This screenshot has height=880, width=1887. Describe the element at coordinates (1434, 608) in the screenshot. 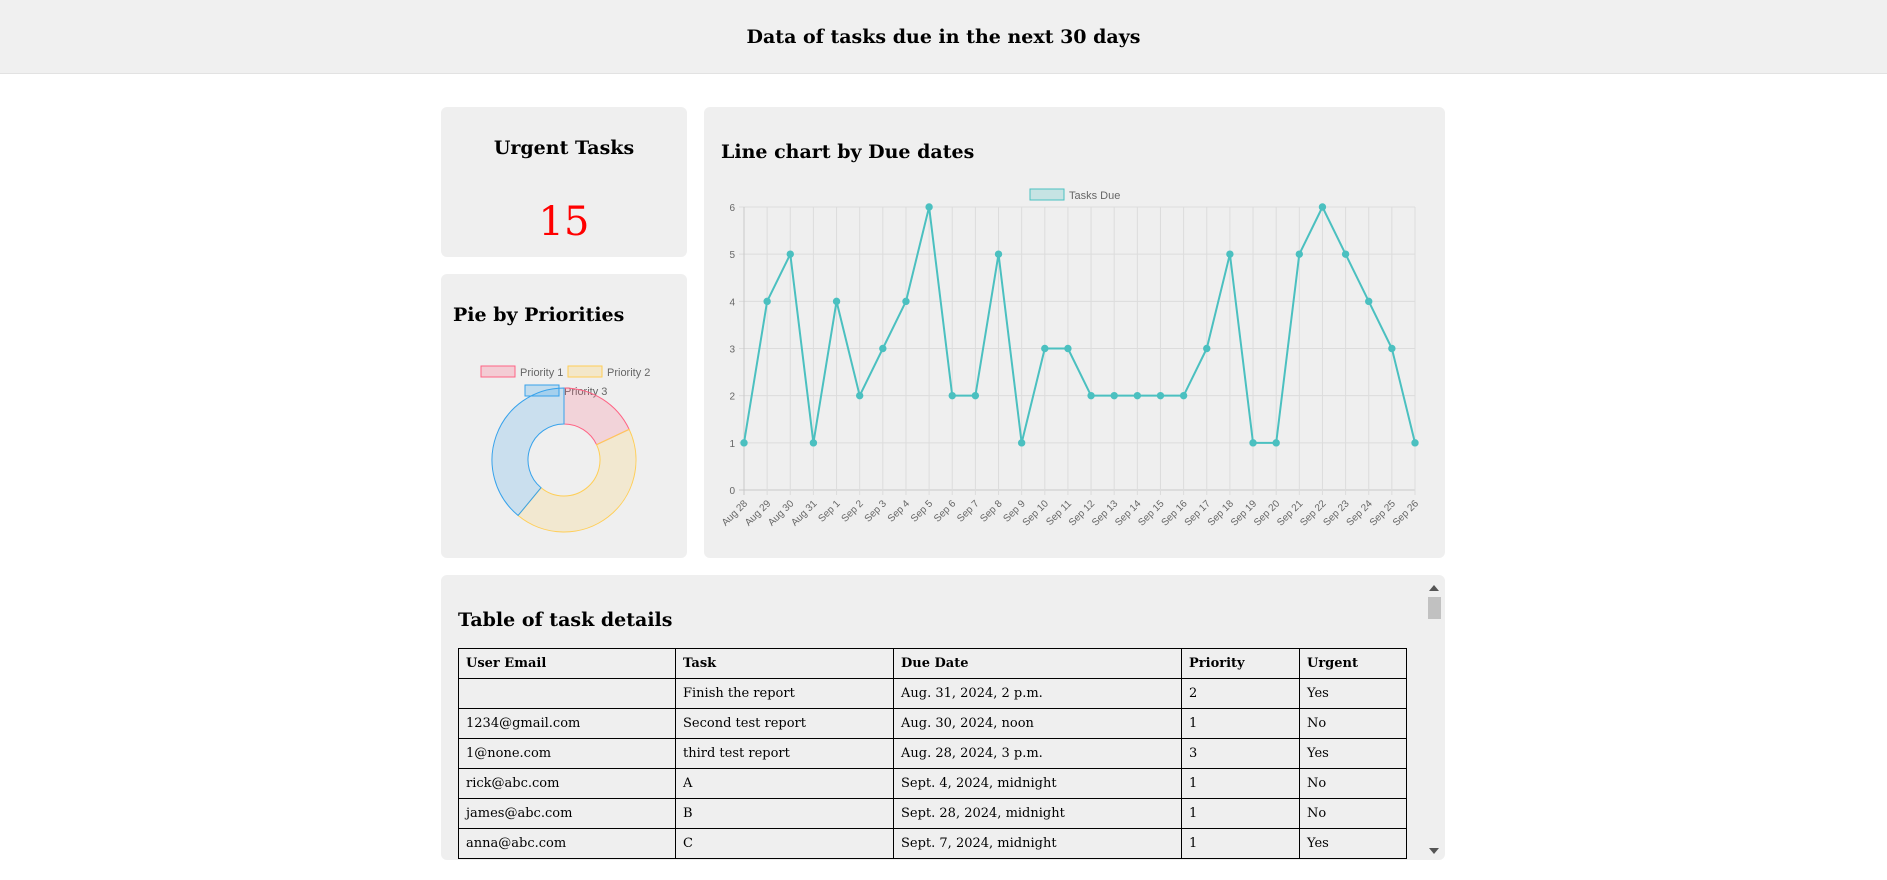

I see `scroll-thumb` at that location.